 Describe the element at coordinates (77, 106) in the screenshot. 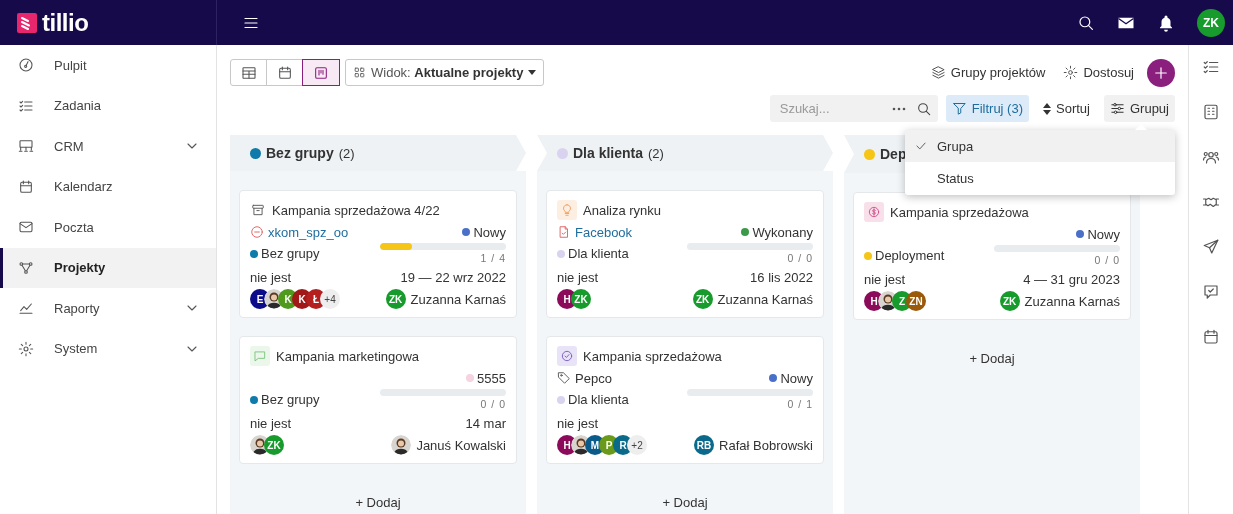

I see `sidebar-label: Zadania` at that location.